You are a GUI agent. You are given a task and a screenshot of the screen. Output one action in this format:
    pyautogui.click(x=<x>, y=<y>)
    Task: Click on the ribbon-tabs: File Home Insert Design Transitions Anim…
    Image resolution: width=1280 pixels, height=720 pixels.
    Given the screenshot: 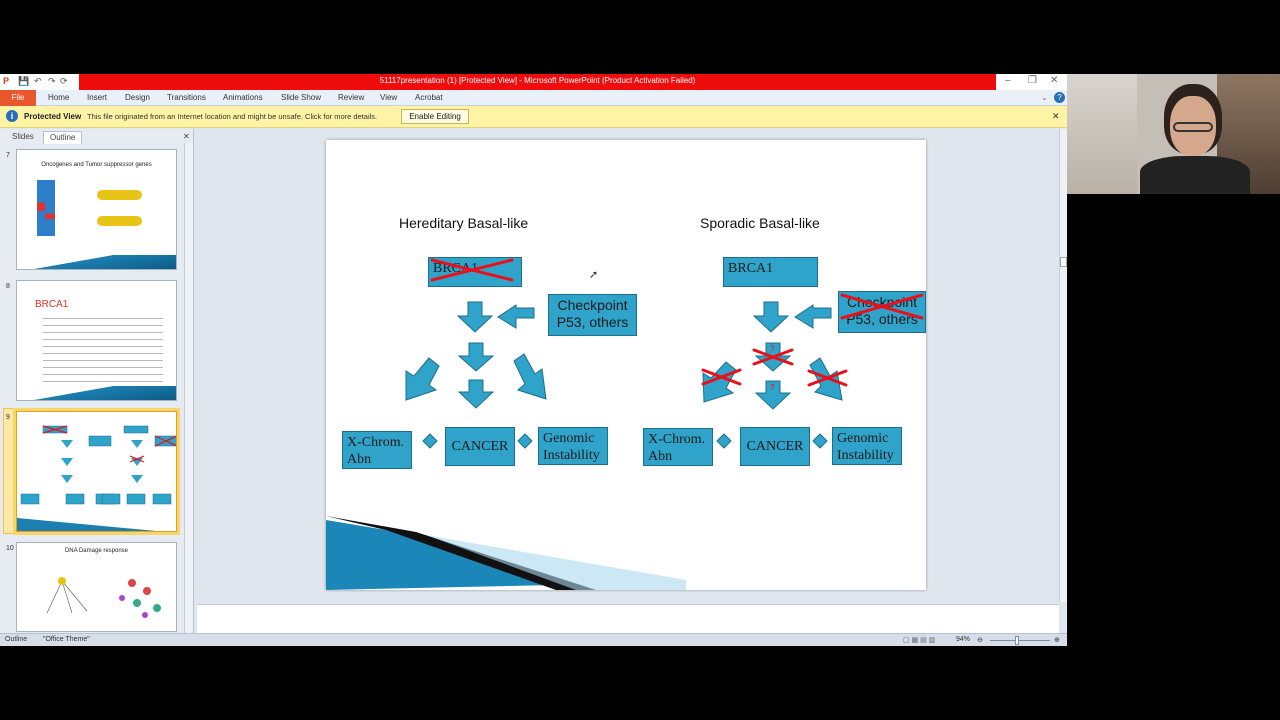 What is the action you would take?
    pyautogui.click(x=533, y=98)
    